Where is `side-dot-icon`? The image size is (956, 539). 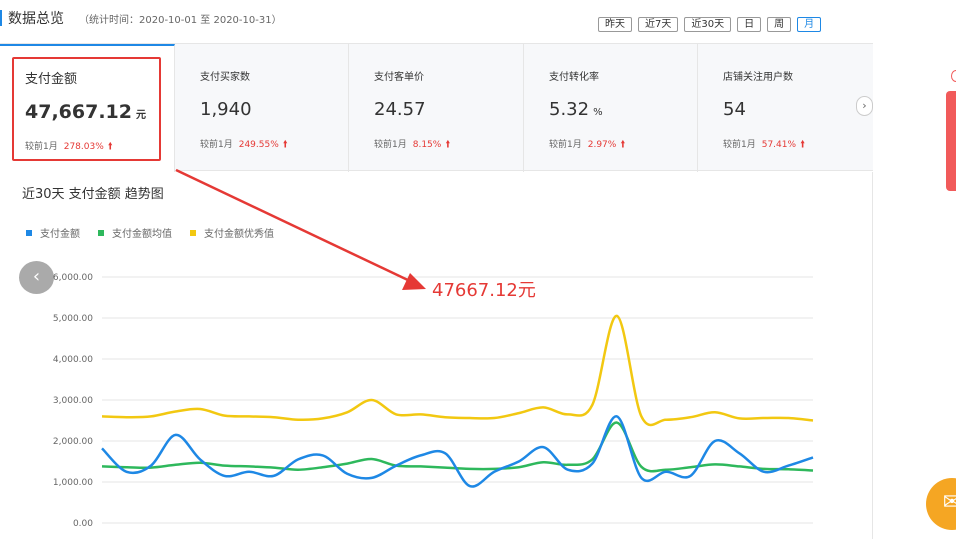
side-dot-icon is located at coordinates (953, 76).